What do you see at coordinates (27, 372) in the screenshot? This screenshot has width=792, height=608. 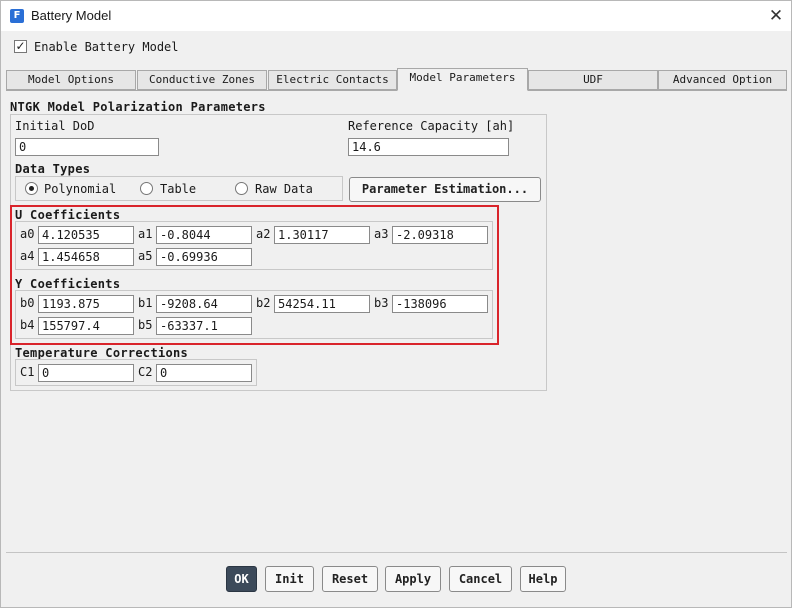 I see `coef-label-c1: C1` at bounding box center [27, 372].